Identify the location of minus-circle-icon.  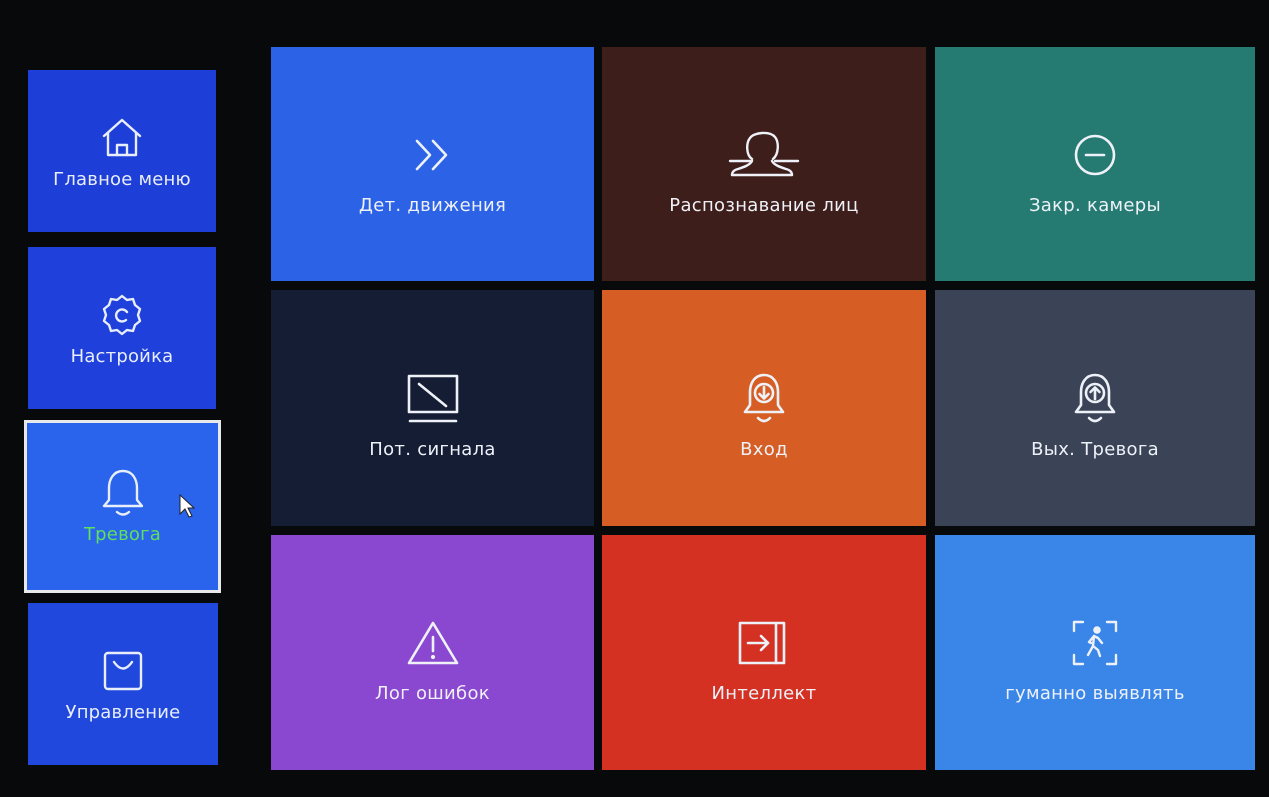
(1095, 155).